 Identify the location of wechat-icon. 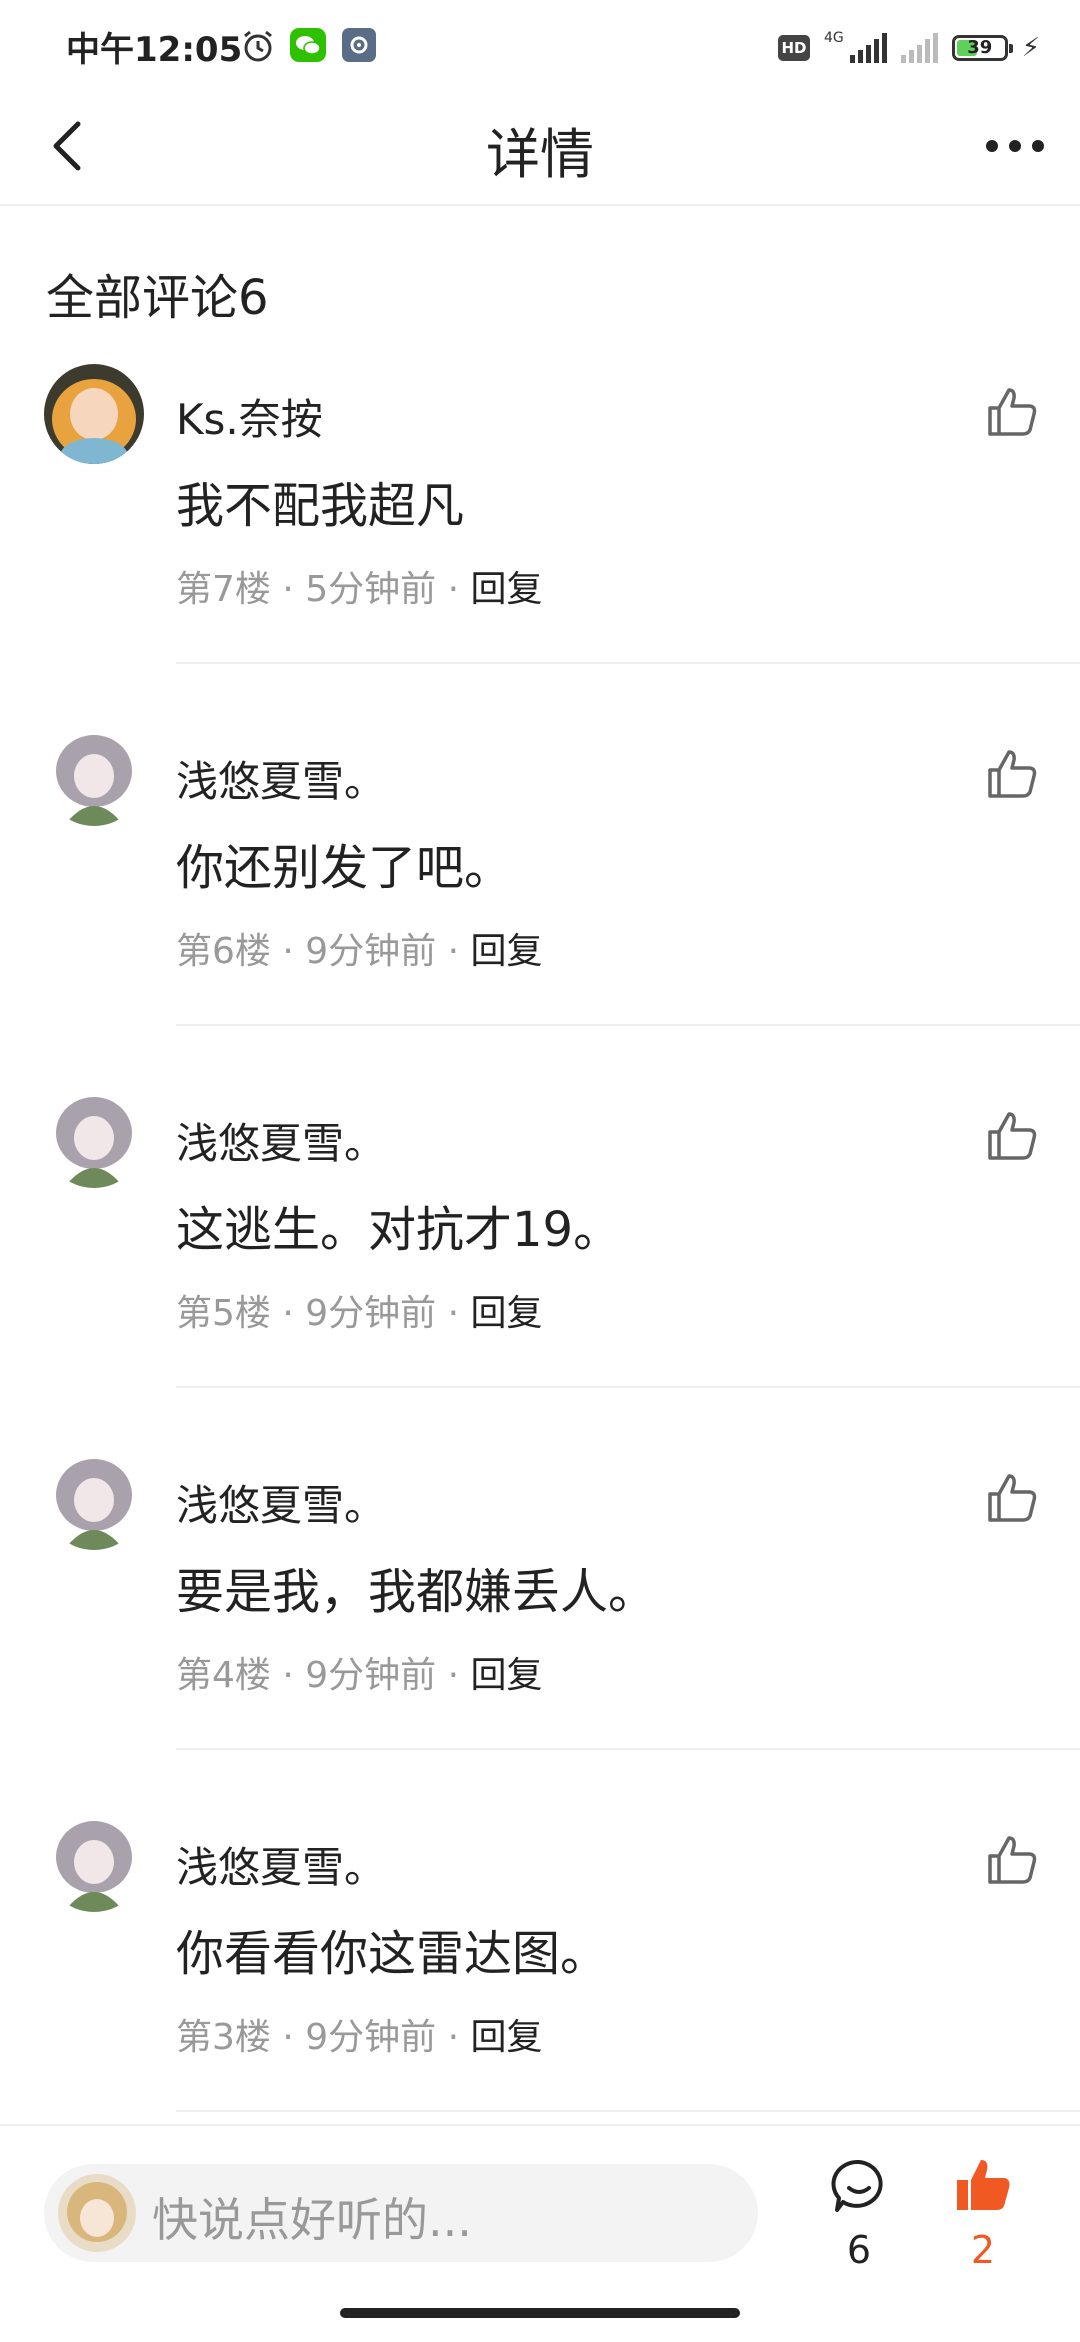
(308, 45).